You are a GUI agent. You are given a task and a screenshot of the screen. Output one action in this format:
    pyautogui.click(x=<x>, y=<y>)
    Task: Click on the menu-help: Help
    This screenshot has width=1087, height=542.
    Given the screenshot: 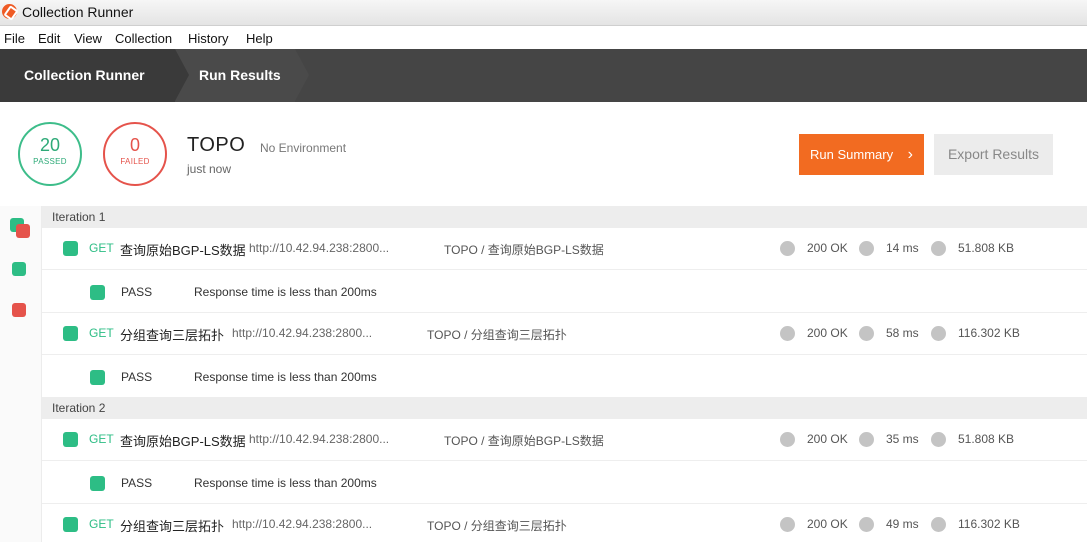 What is the action you would take?
    pyautogui.click(x=259, y=38)
    